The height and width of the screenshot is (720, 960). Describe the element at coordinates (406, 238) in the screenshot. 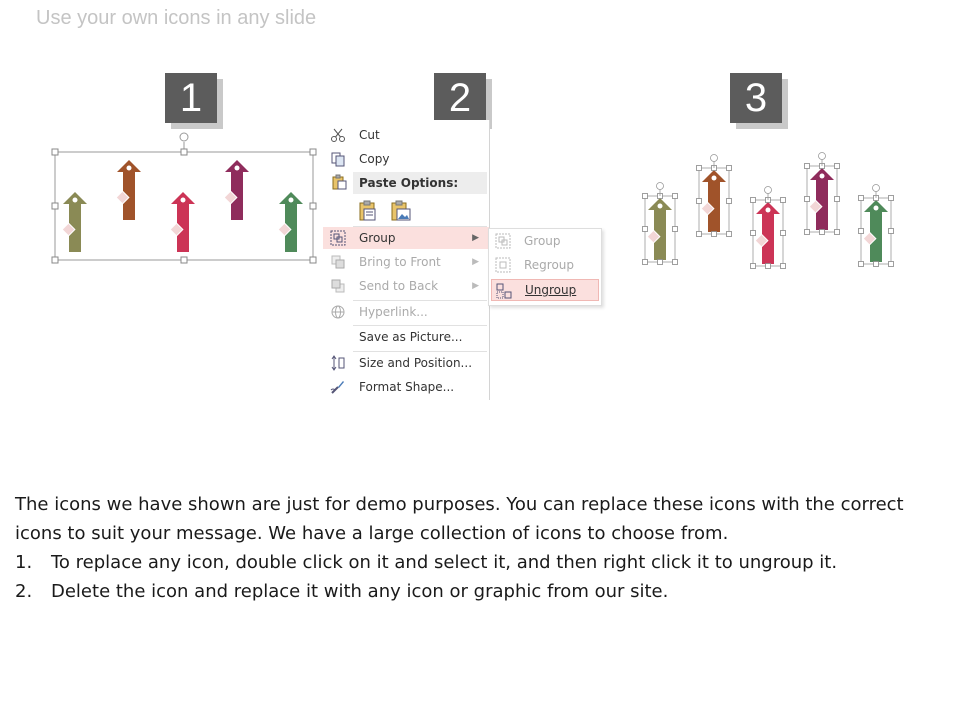

I see `menu-item-group: Group ▶` at that location.